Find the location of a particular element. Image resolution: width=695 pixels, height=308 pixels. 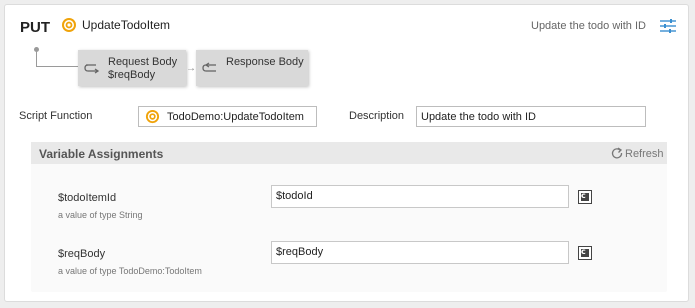

description-label: Description is located at coordinates (377, 116).